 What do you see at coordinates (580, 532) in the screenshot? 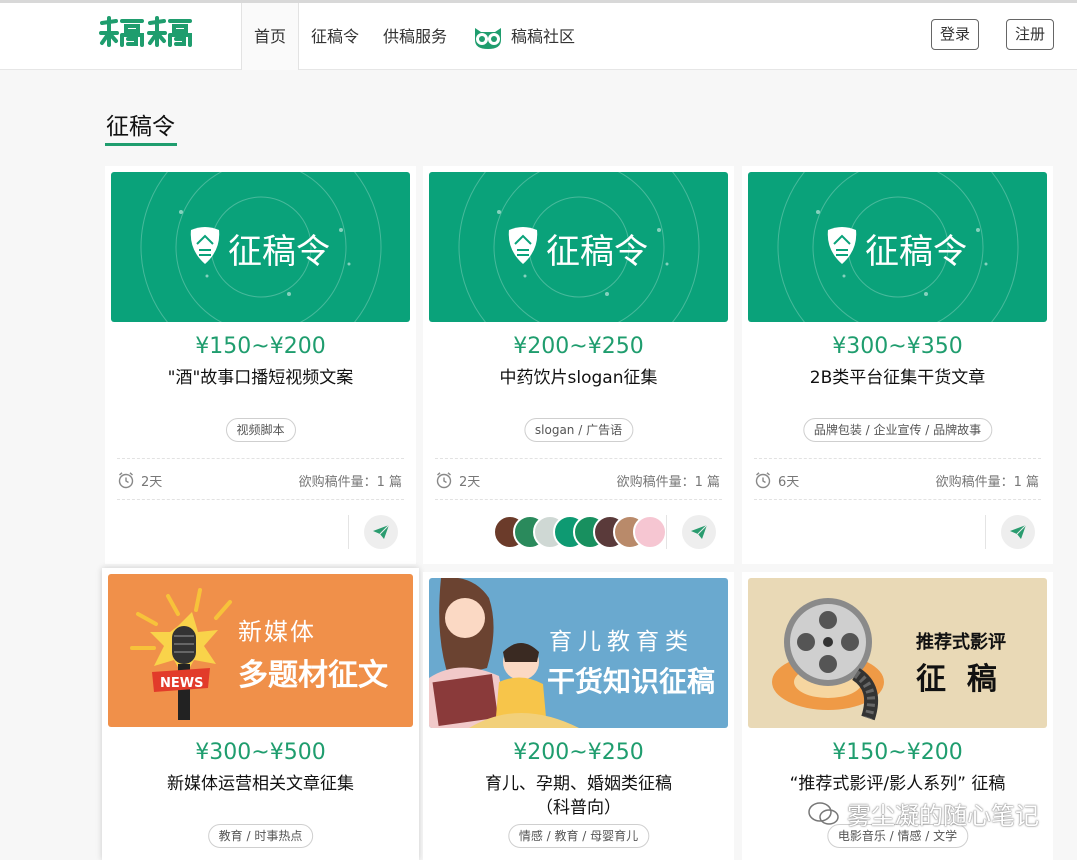
I see `submitter-avatars` at bounding box center [580, 532].